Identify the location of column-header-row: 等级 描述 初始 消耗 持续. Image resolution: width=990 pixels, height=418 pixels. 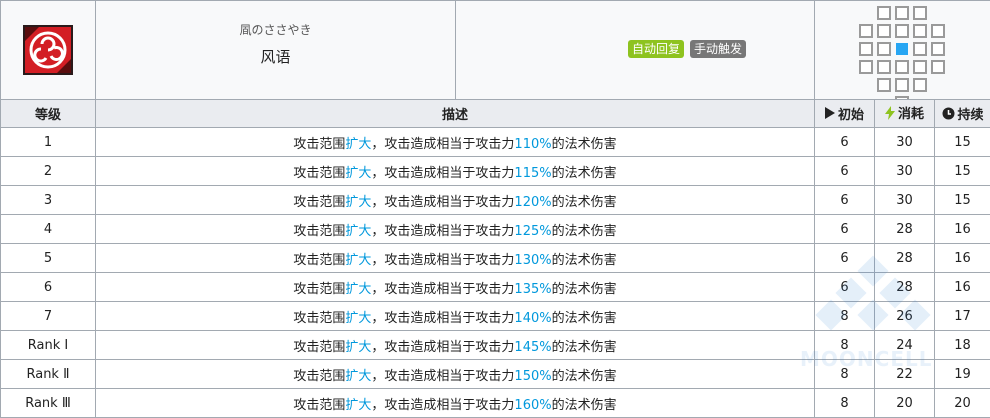
(495, 113).